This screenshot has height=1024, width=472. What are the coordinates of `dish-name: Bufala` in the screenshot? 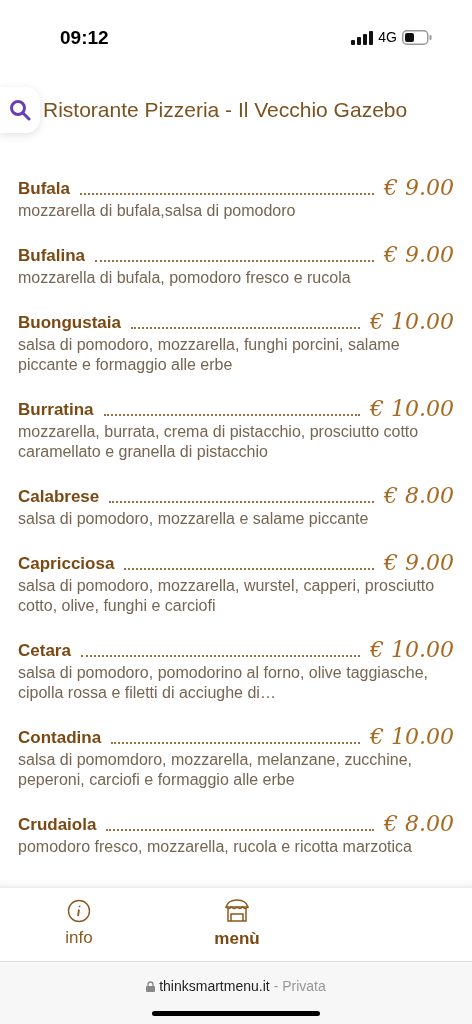 It's located at (44, 188).